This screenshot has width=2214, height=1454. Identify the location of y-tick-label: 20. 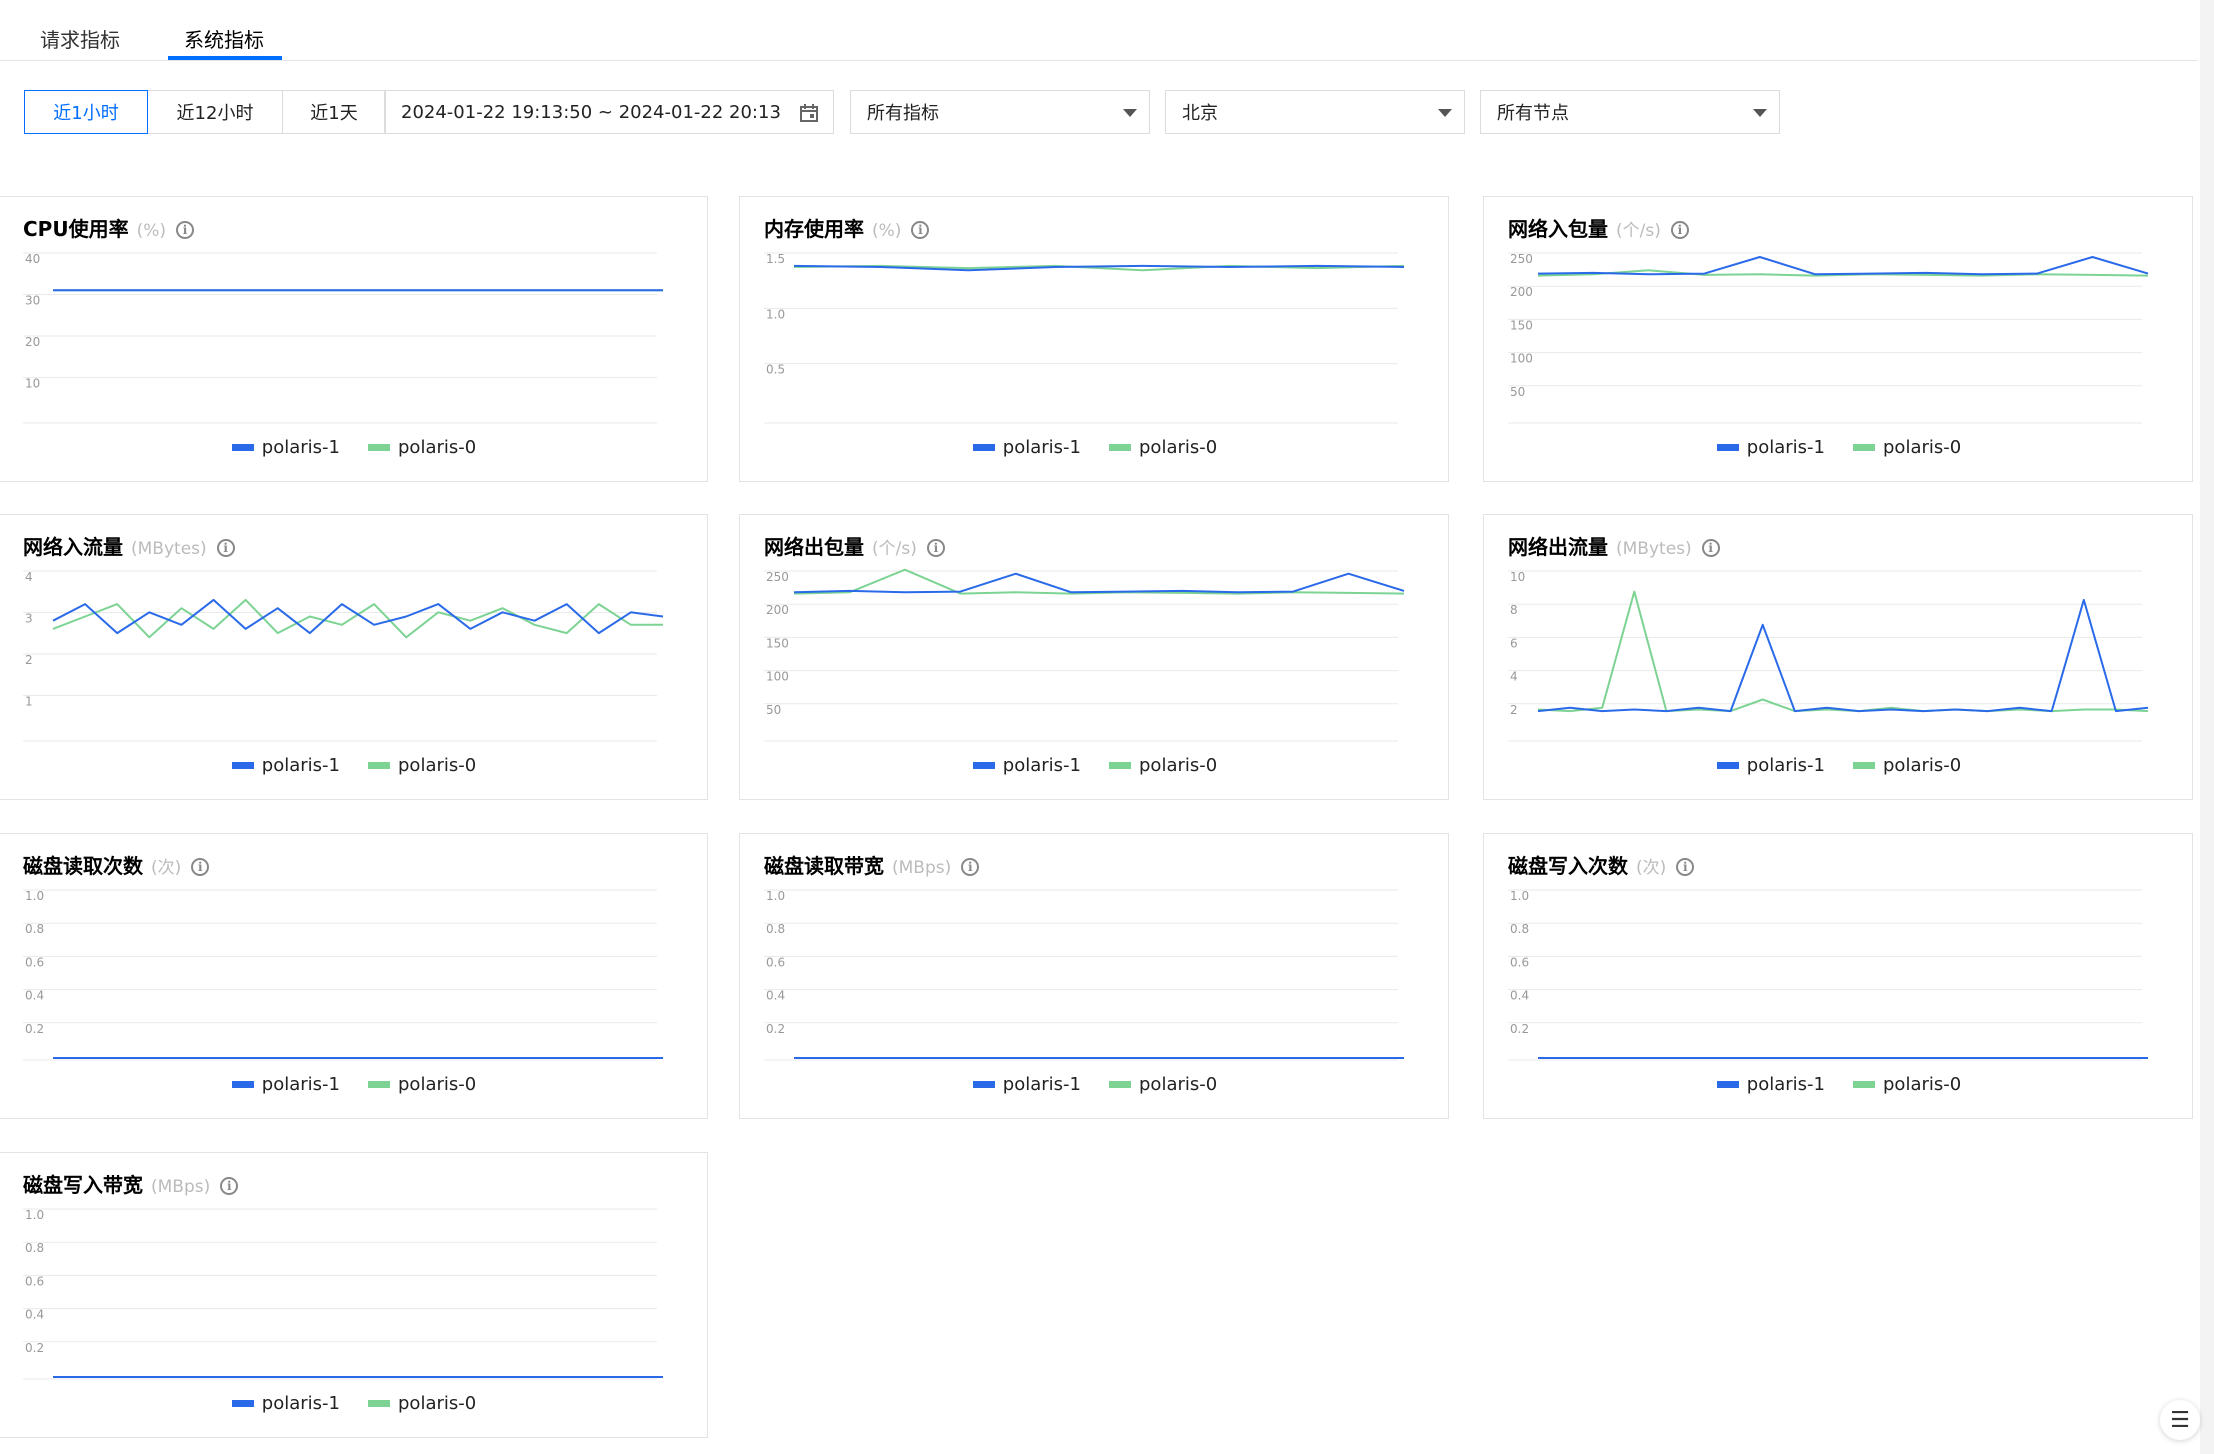
(32, 342).